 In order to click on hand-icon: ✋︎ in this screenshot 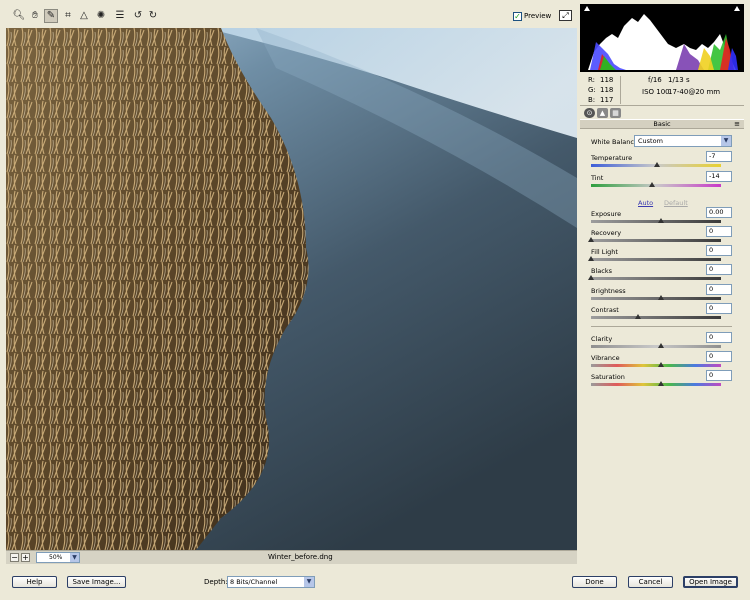, I will do `click(35, 16)`.